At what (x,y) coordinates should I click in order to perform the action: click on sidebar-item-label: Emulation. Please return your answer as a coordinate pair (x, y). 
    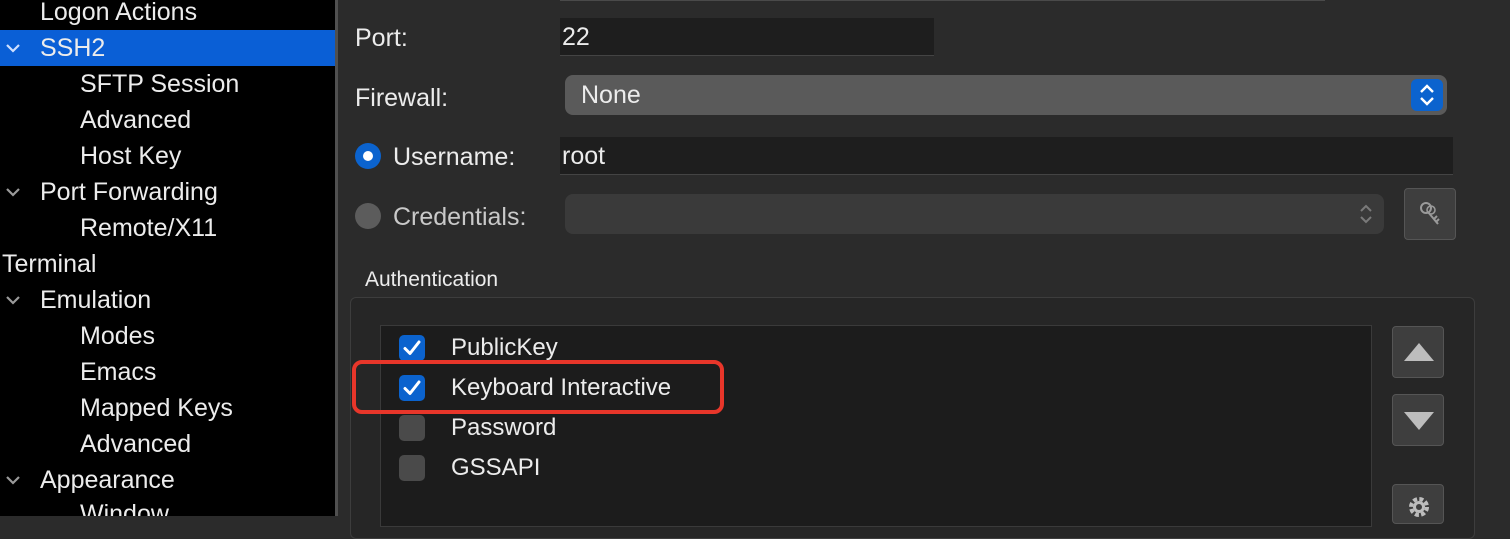
    Looking at the image, I should click on (96, 300).